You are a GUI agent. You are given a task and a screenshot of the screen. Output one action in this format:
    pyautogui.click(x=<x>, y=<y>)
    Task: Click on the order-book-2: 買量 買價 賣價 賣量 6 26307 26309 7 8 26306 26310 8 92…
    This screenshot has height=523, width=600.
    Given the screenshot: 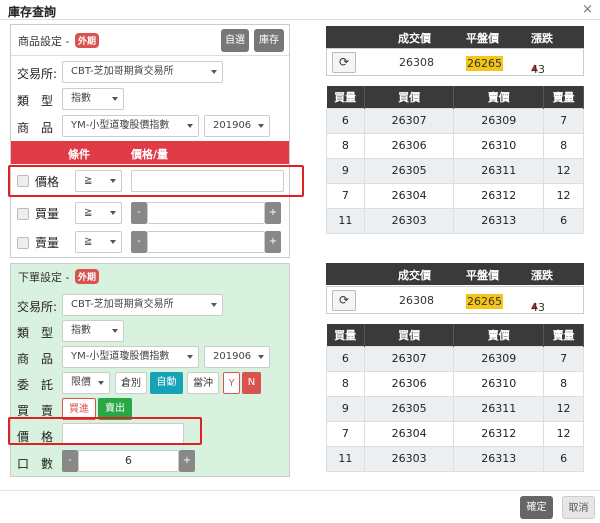 What is the action you would take?
    pyautogui.click(x=455, y=398)
    